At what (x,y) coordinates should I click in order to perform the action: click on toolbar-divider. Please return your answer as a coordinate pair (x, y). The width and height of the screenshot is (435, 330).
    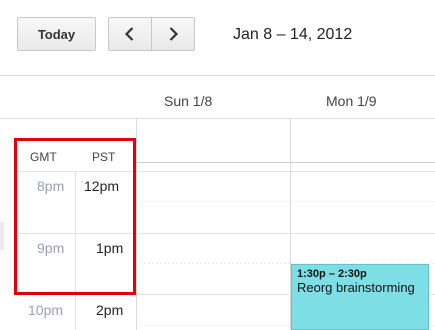
    Looking at the image, I should click on (217, 75).